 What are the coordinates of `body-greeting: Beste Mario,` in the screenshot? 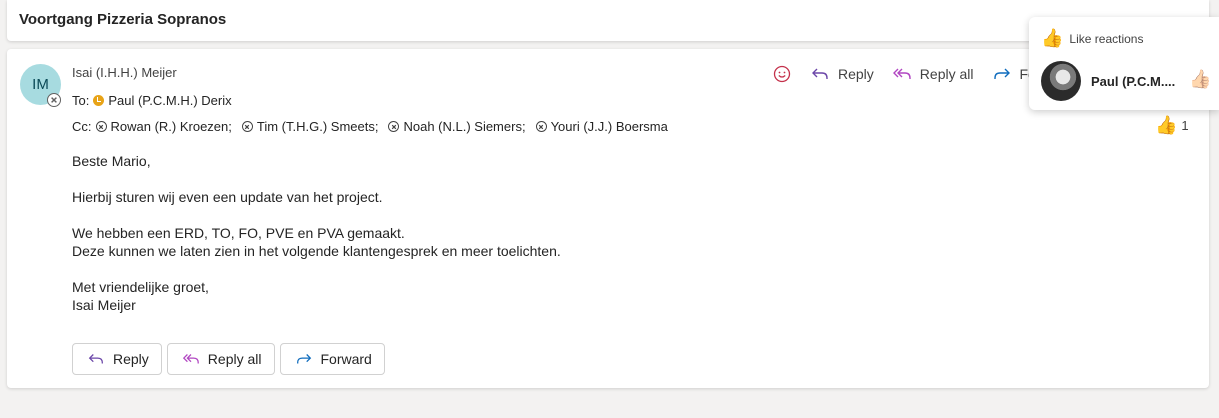 It's located at (111, 161).